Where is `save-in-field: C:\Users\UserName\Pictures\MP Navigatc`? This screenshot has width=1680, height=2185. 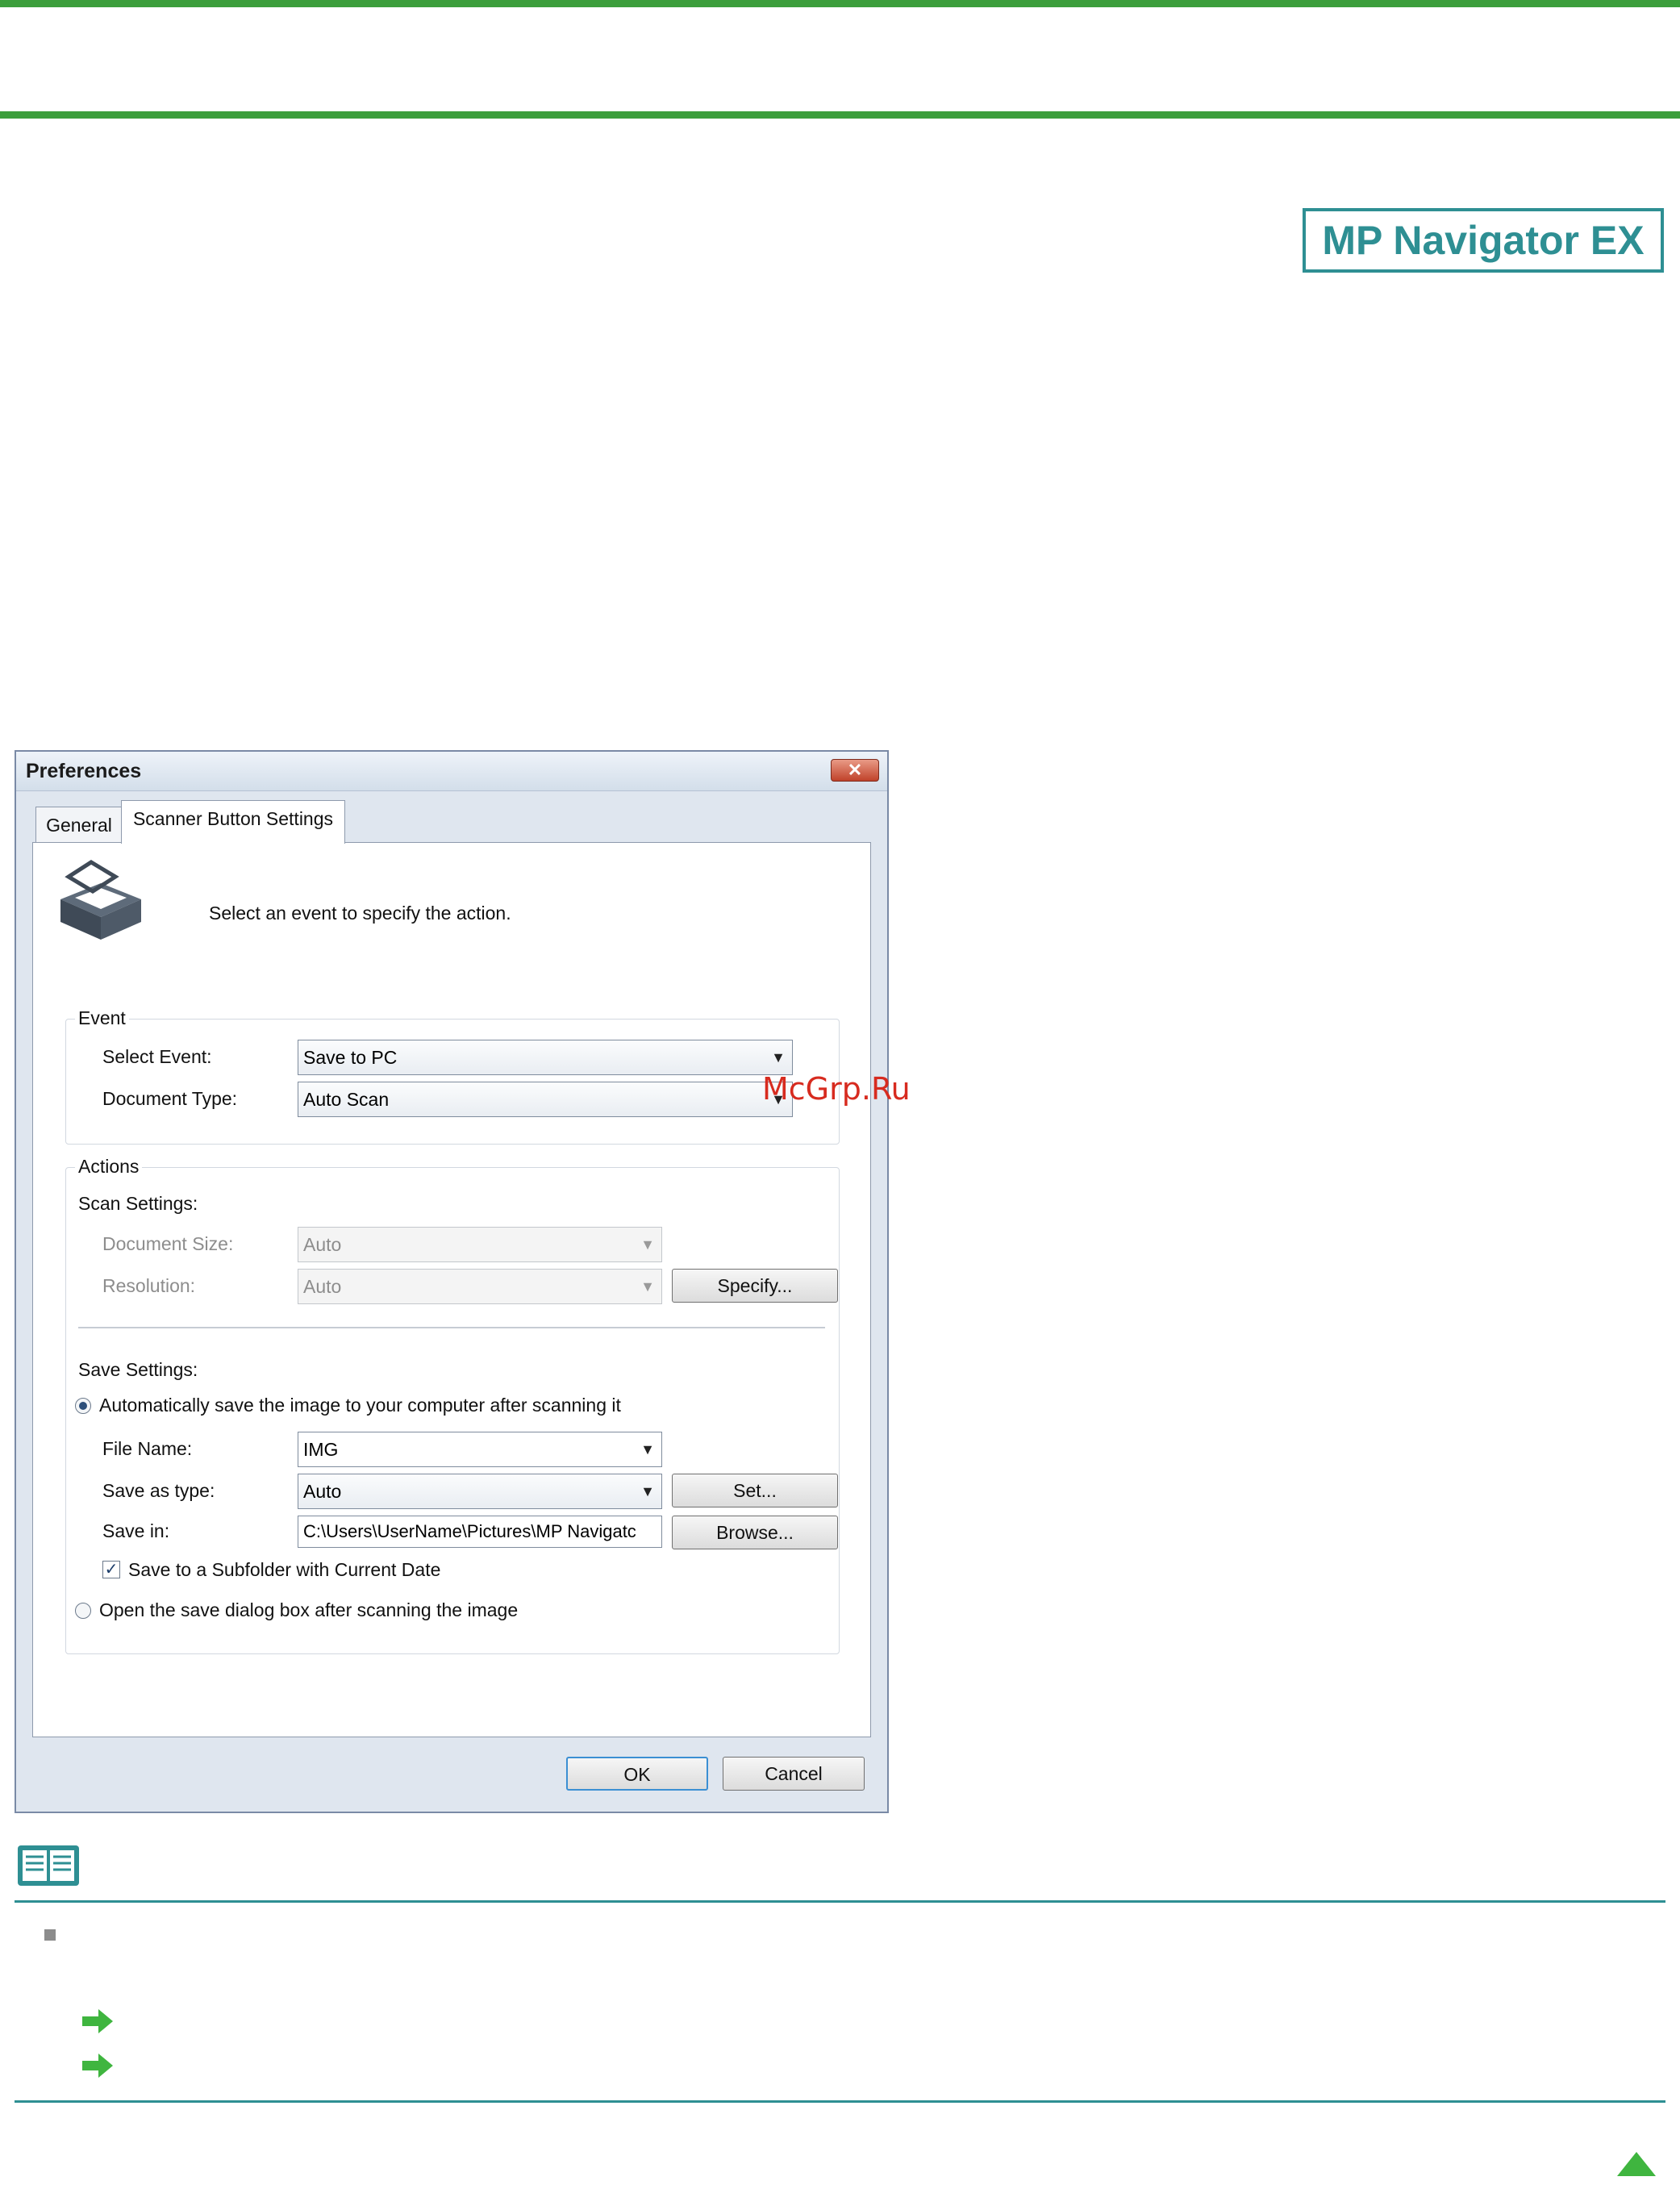
save-in-field: C:\Users\UserName\Pictures\MP Navigatc is located at coordinates (480, 1532).